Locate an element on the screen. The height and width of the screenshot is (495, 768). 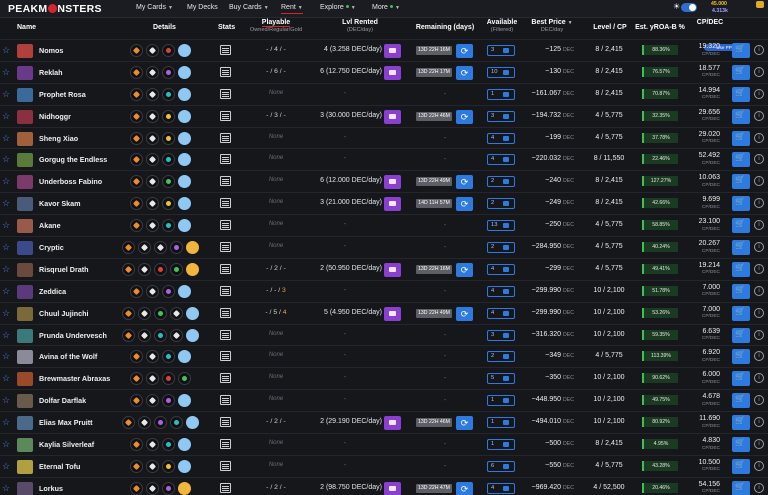
card-name: Prunda Undervesch is located at coordinates (73, 335).